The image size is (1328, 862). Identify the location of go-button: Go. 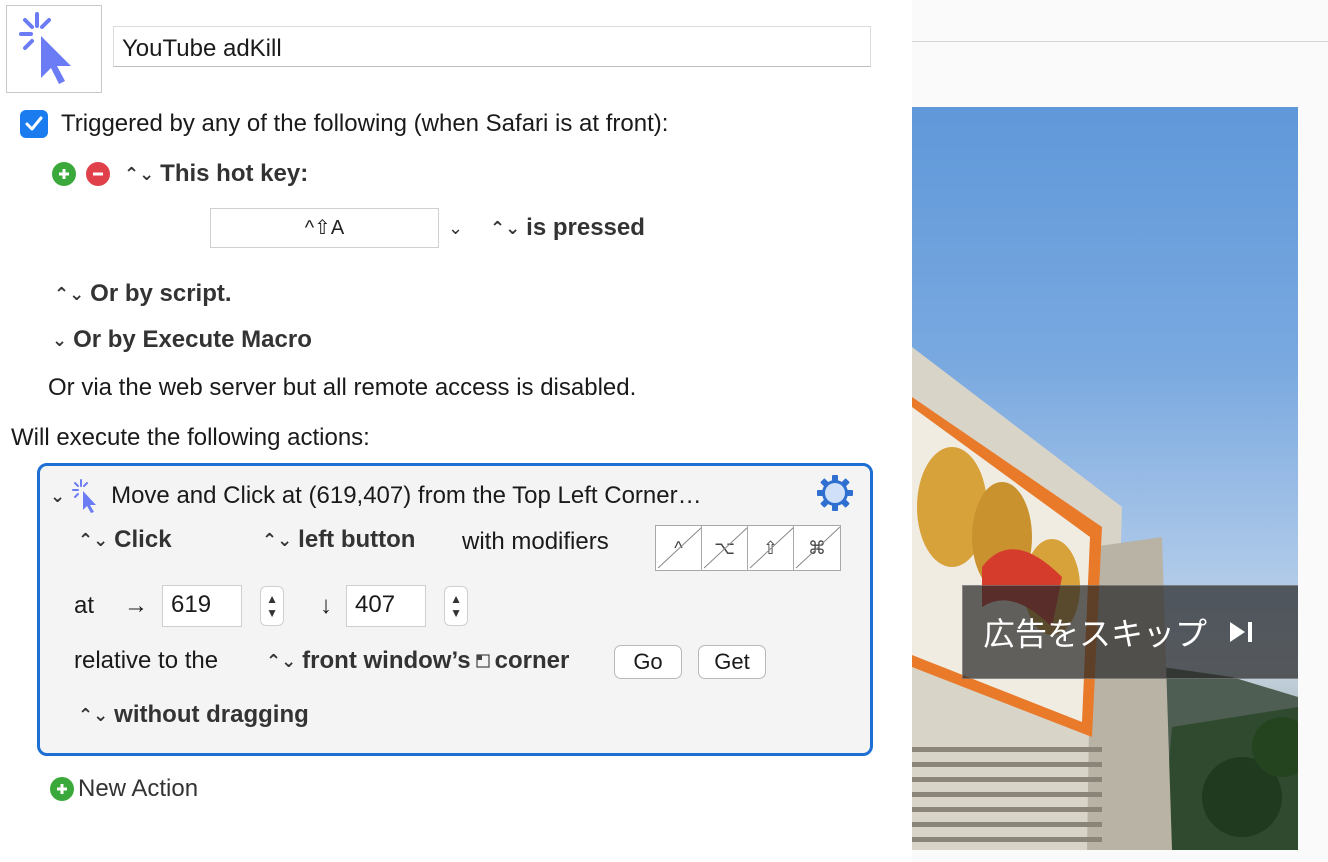
(648, 662).